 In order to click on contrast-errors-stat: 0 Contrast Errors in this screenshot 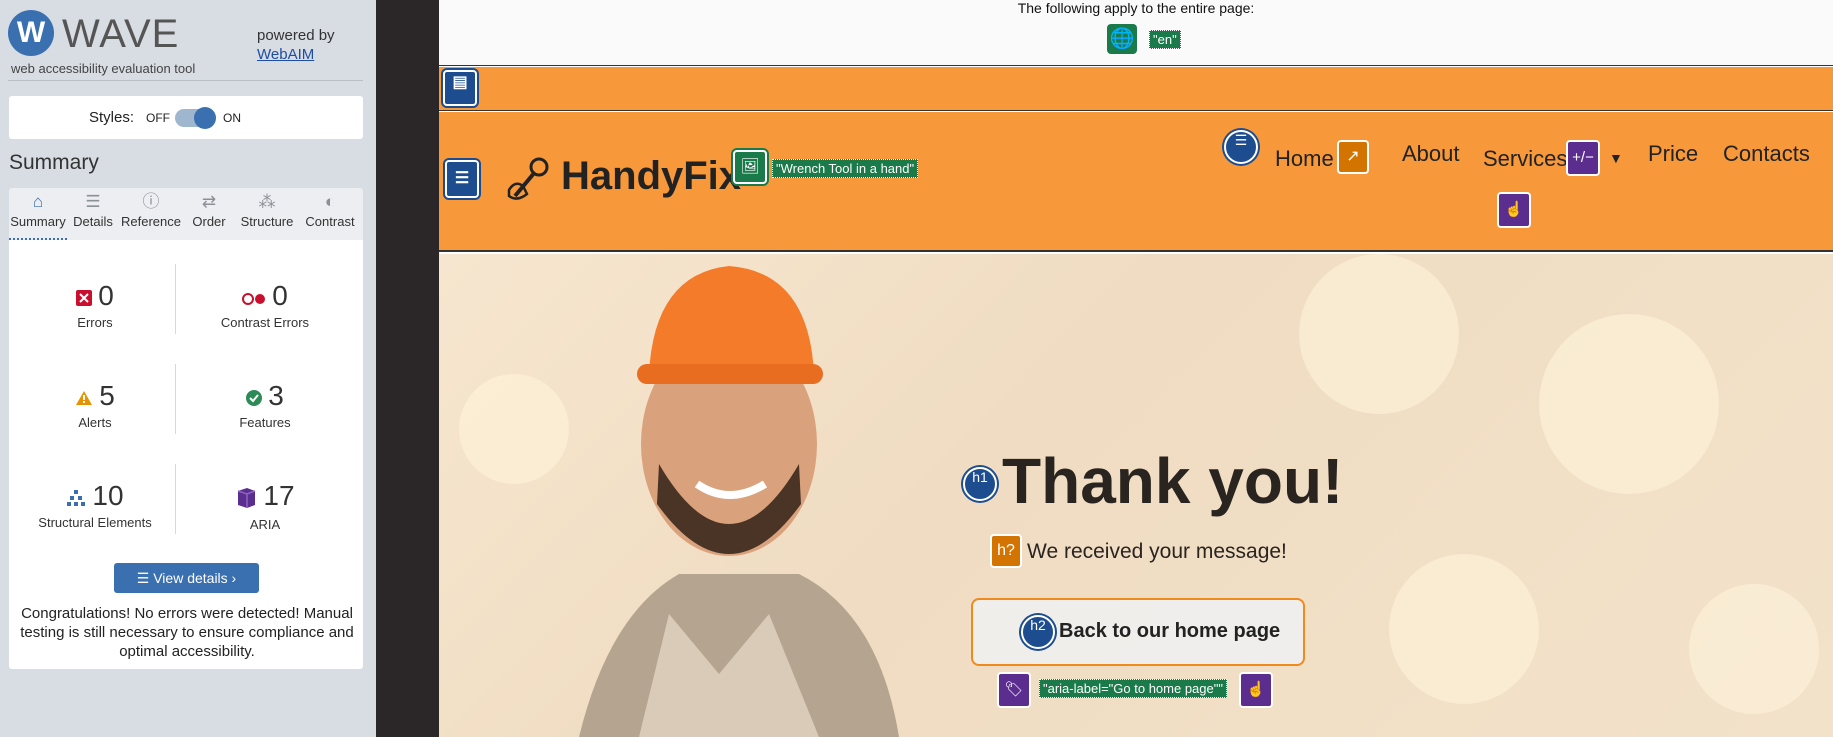, I will do `click(265, 305)`.